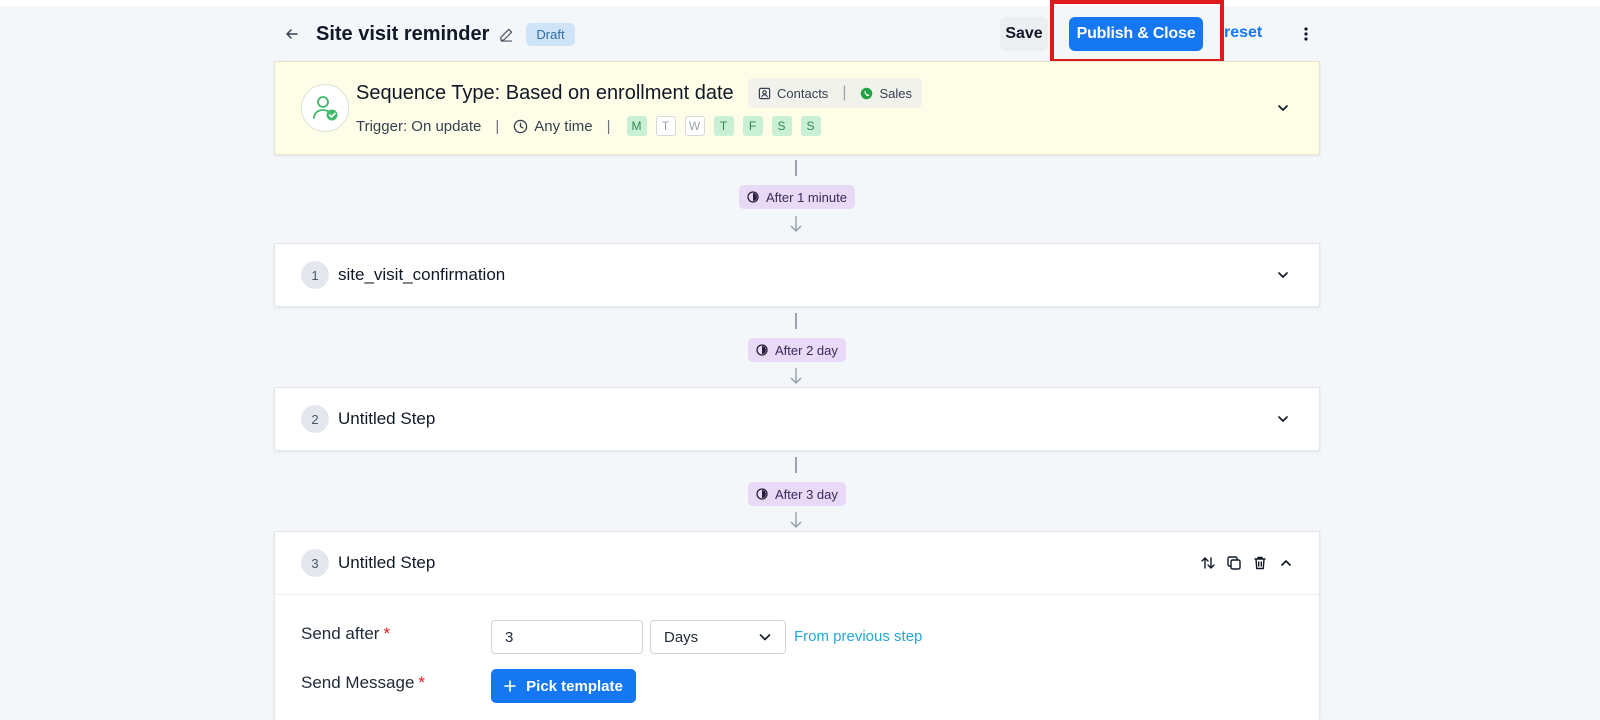 The image size is (1600, 720). Describe the element at coordinates (681, 637) in the screenshot. I see `unit-value: Days` at that location.